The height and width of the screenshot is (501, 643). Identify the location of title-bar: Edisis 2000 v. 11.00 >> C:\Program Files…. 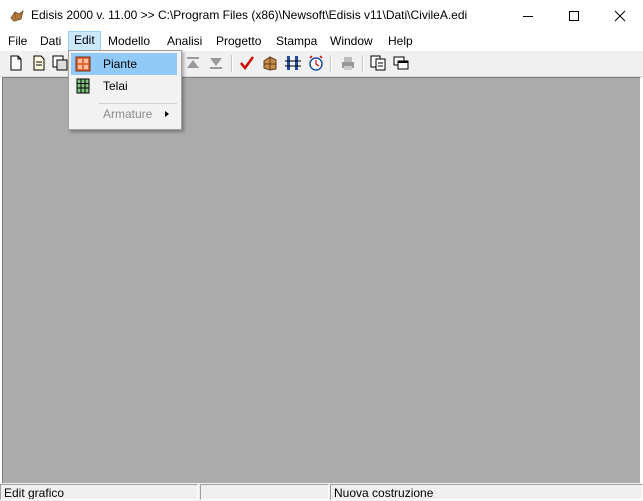
(321, 15).